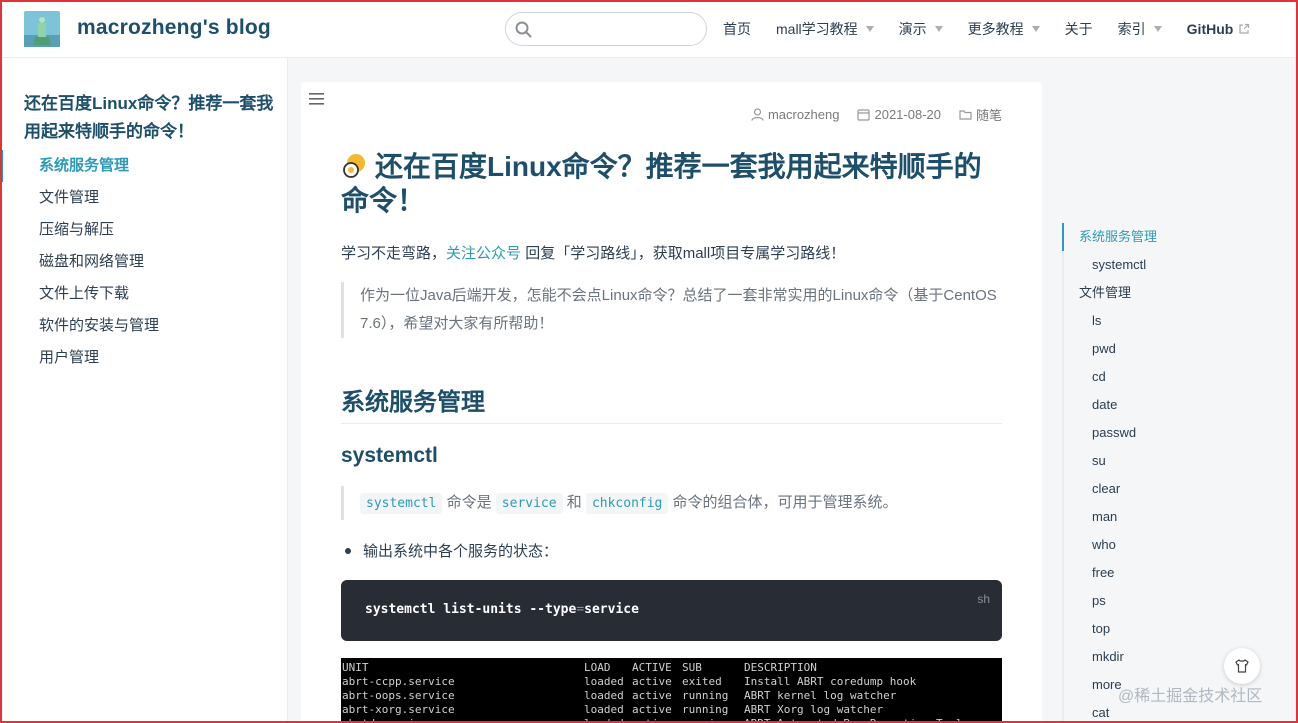 This screenshot has width=1298, height=723. What do you see at coordinates (174, 28) in the screenshot?
I see `site-name: macrozheng's blog` at bounding box center [174, 28].